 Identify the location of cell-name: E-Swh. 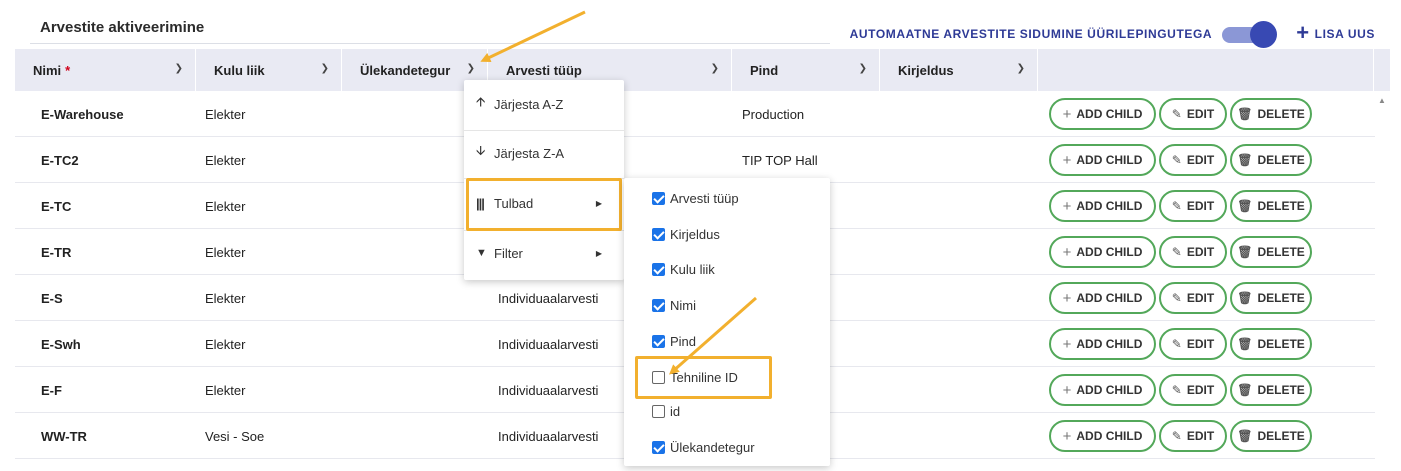
(61, 344).